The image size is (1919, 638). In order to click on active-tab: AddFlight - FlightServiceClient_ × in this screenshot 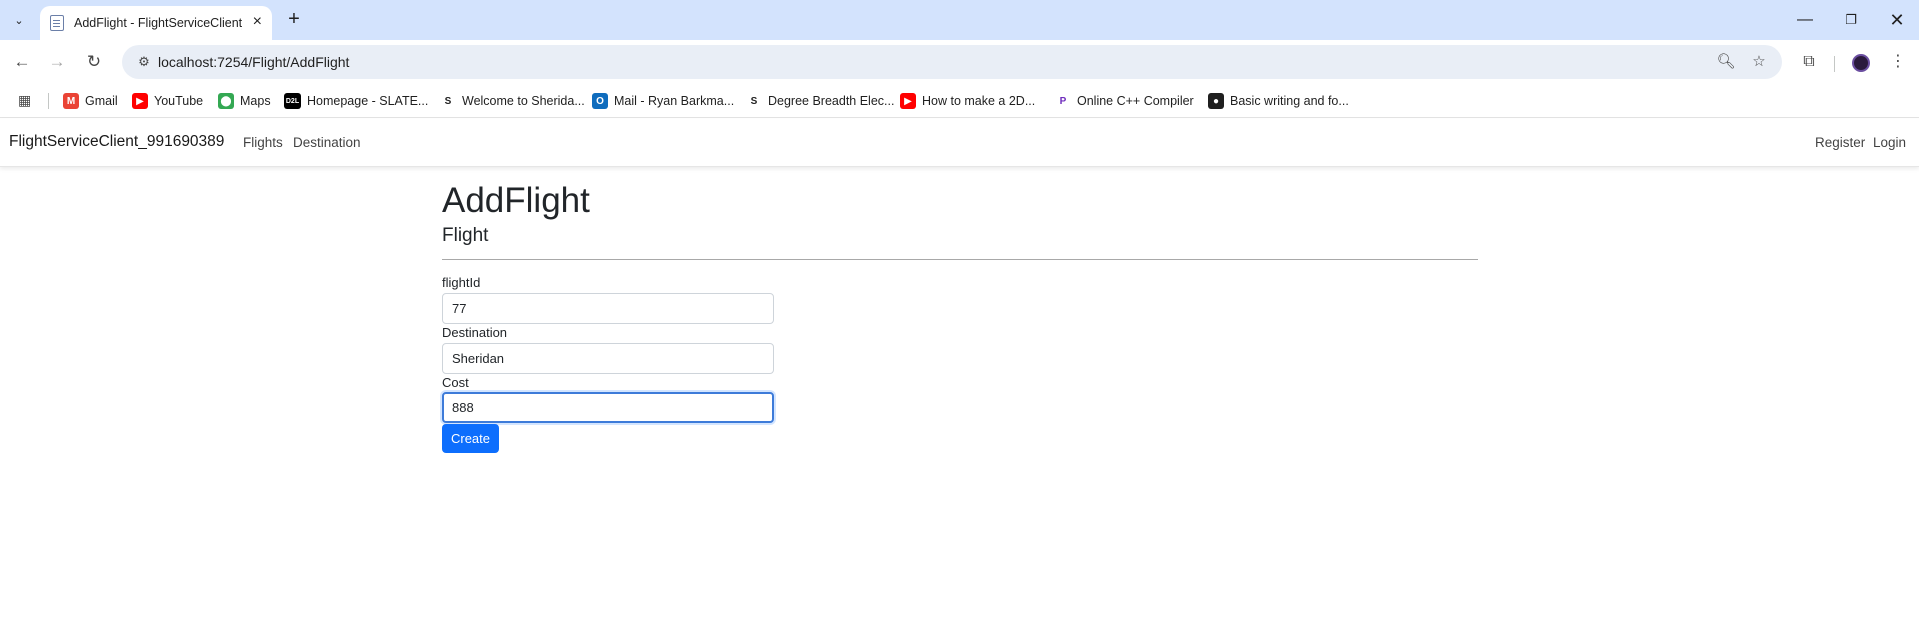, I will do `click(156, 23)`.